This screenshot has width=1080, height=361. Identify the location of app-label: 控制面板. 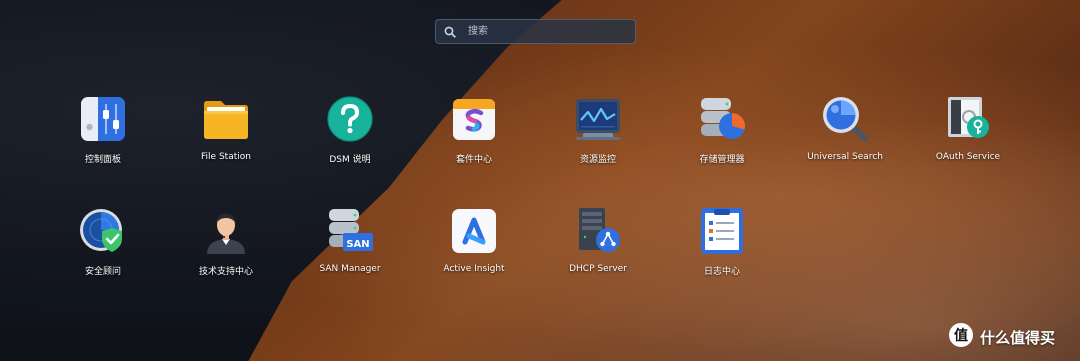
(102, 160).